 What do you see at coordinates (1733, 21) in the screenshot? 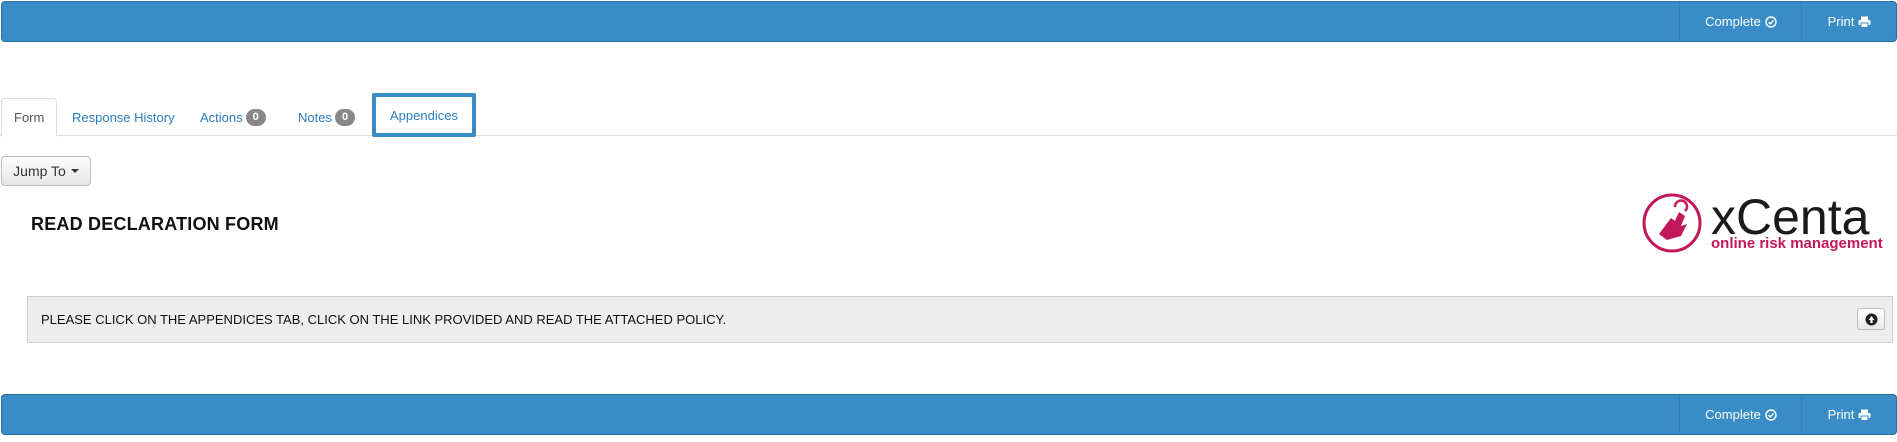
I see `complete-label: Complete` at bounding box center [1733, 21].